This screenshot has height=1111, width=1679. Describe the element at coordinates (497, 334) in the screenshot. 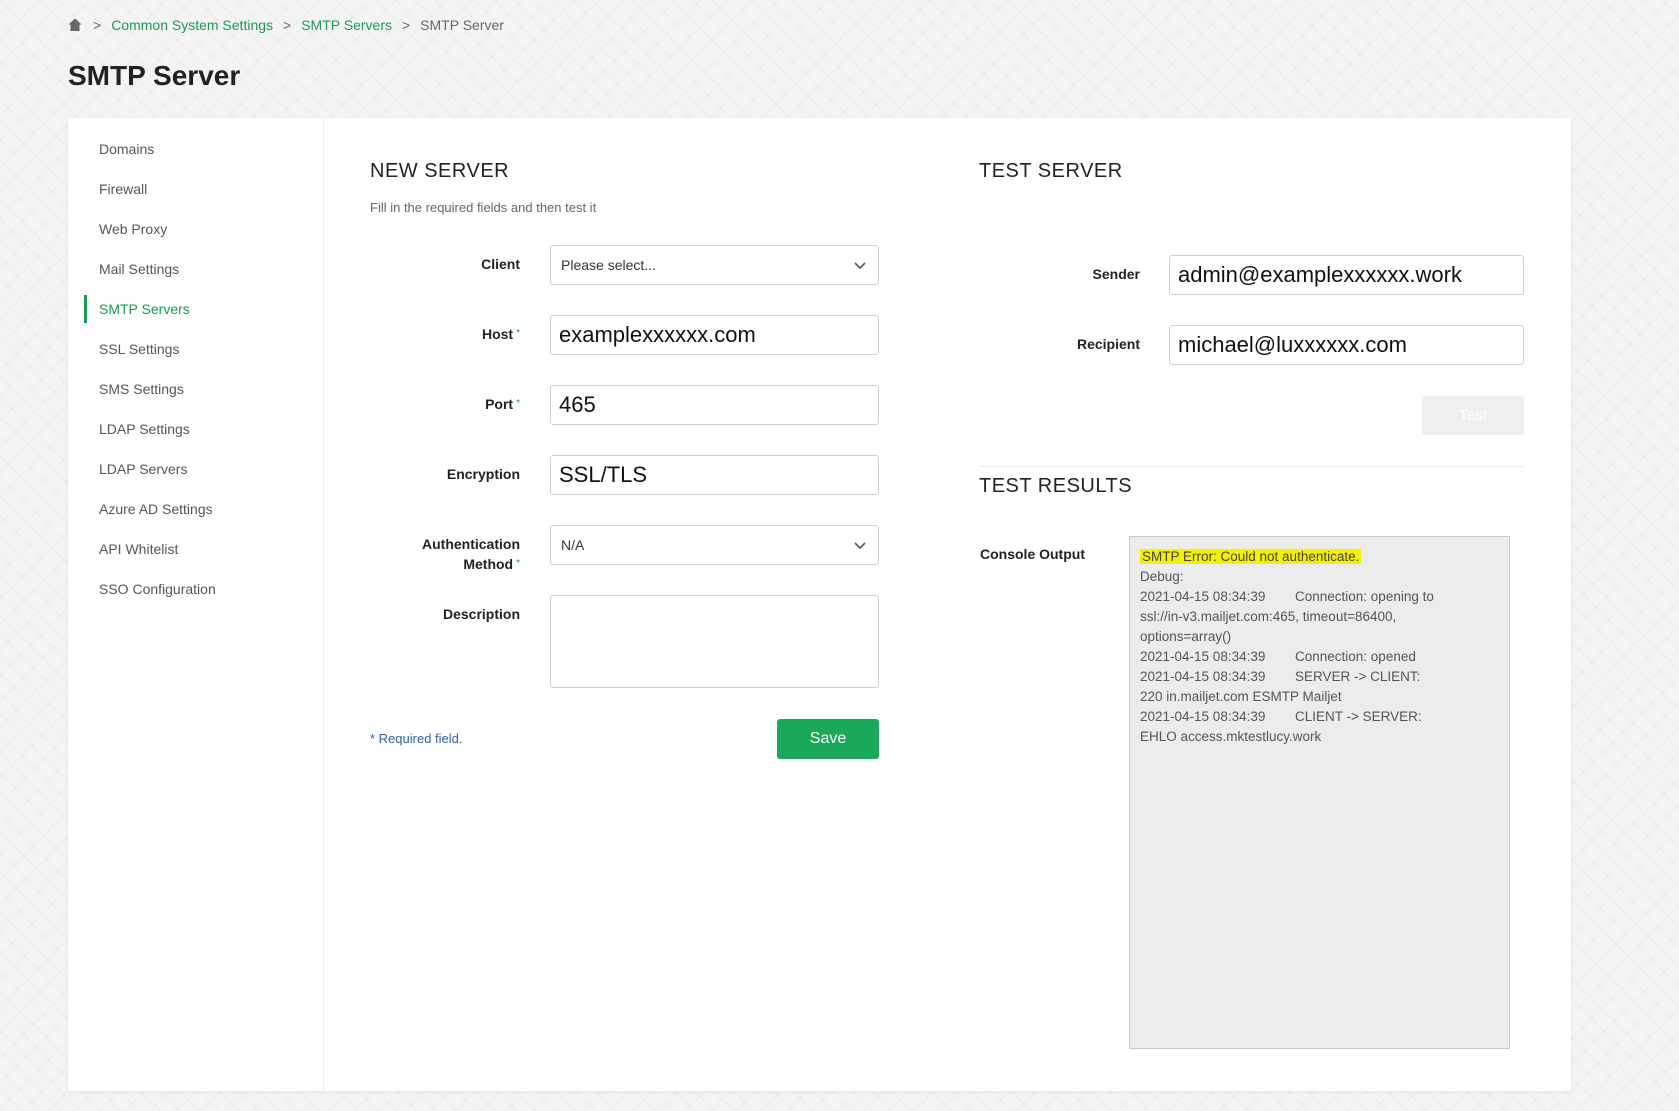

I see `host-label-text: Host` at that location.